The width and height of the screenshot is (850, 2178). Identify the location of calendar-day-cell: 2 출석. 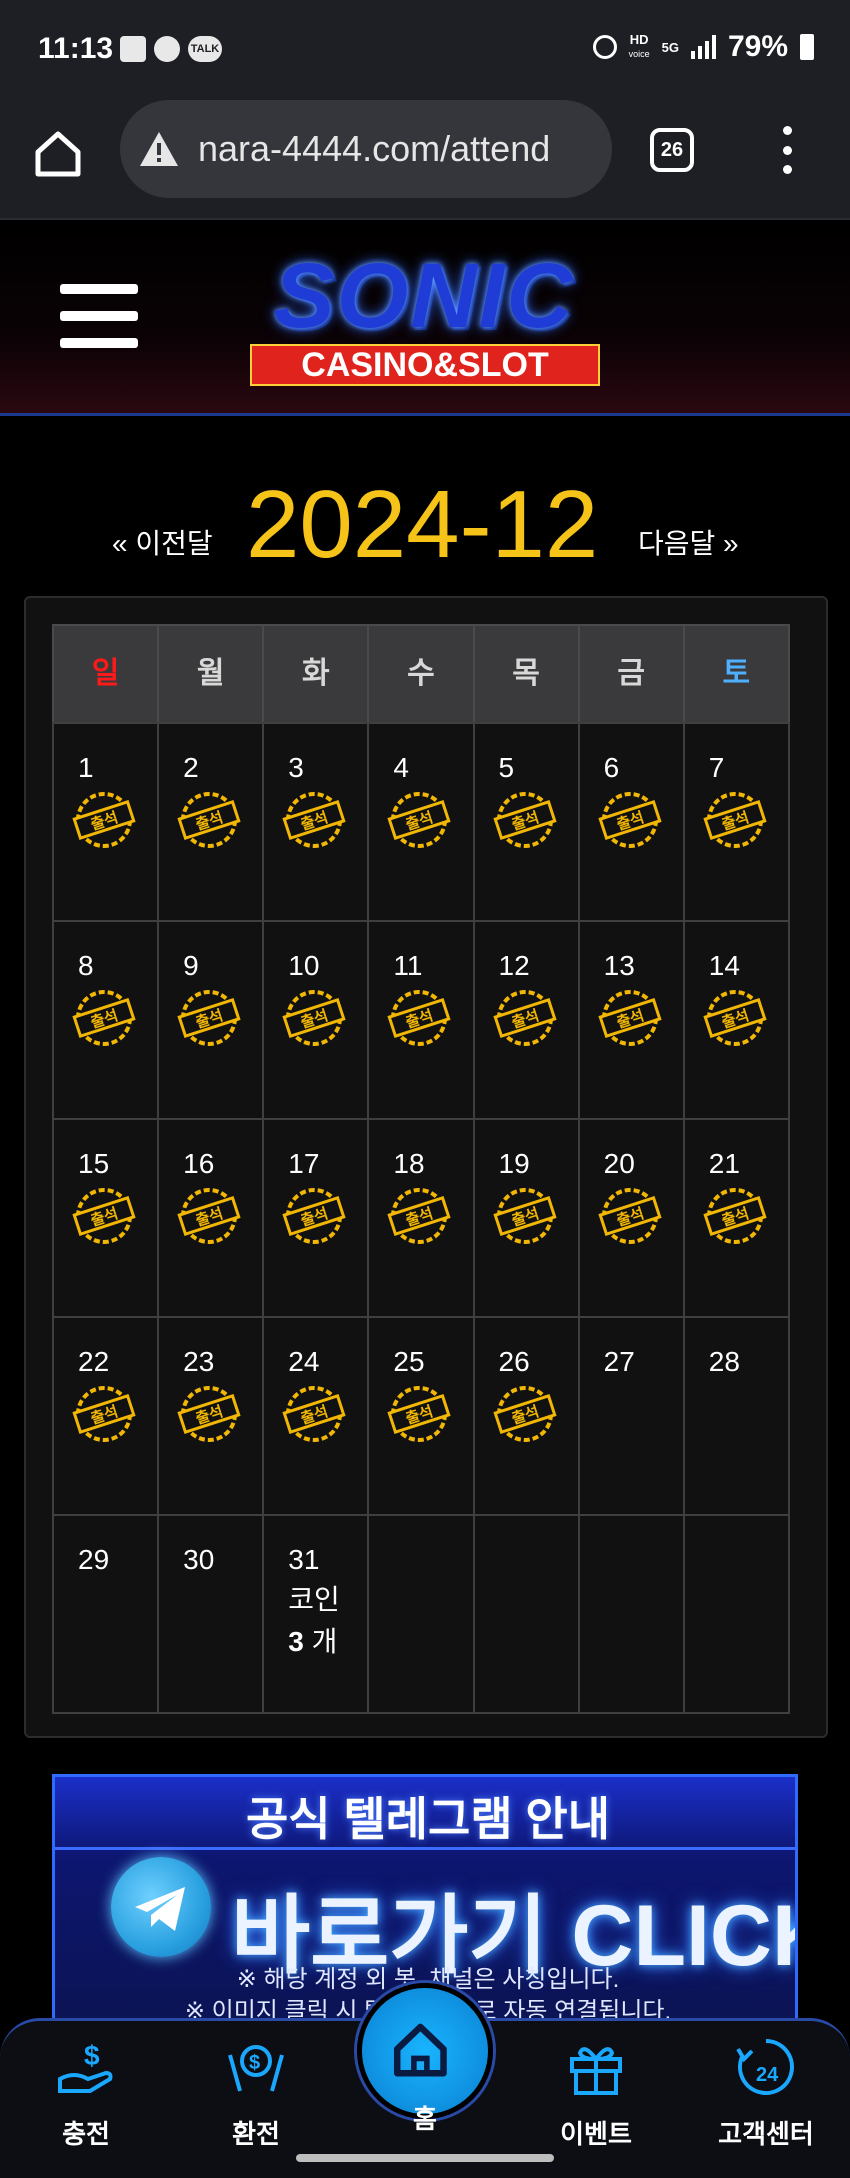
(211, 822).